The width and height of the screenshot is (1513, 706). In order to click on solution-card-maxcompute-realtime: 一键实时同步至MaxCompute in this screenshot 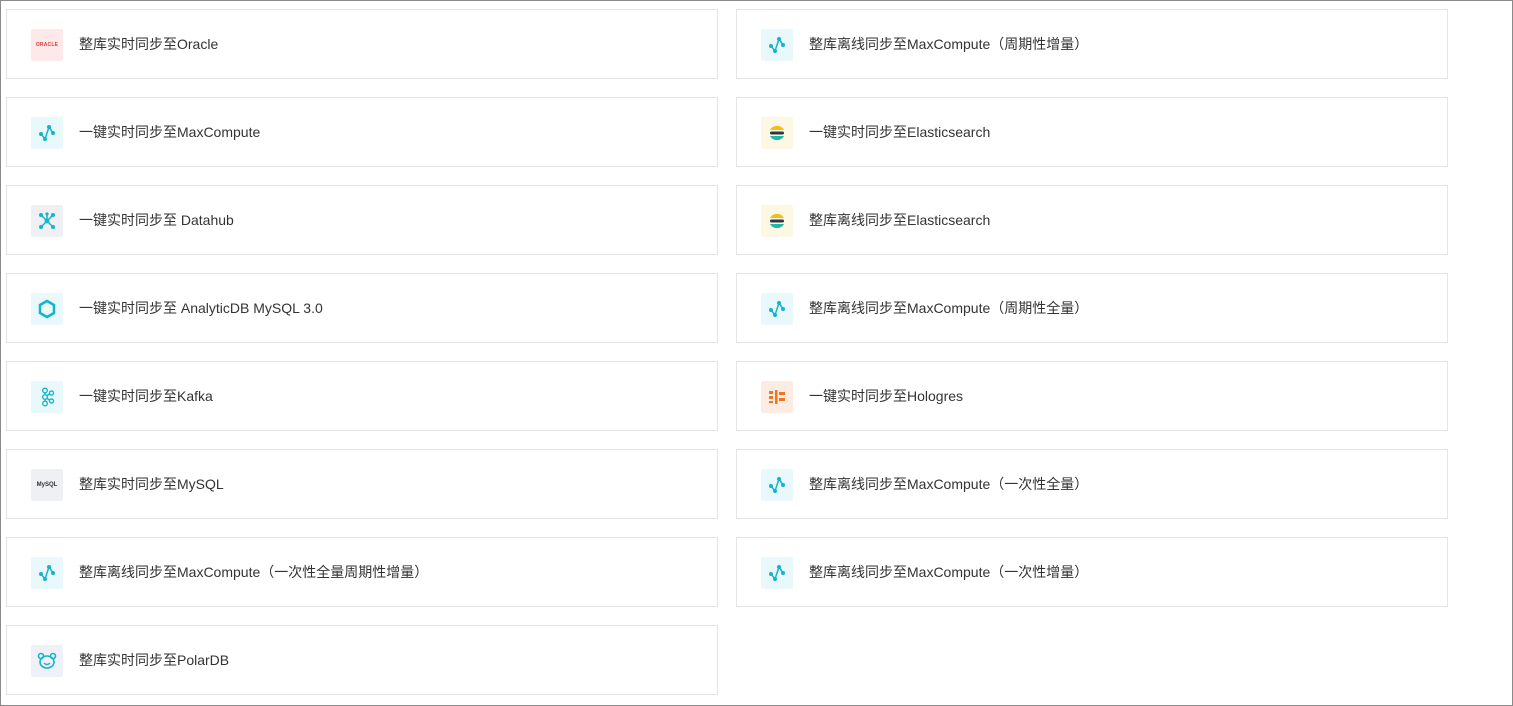, I will do `click(362, 132)`.